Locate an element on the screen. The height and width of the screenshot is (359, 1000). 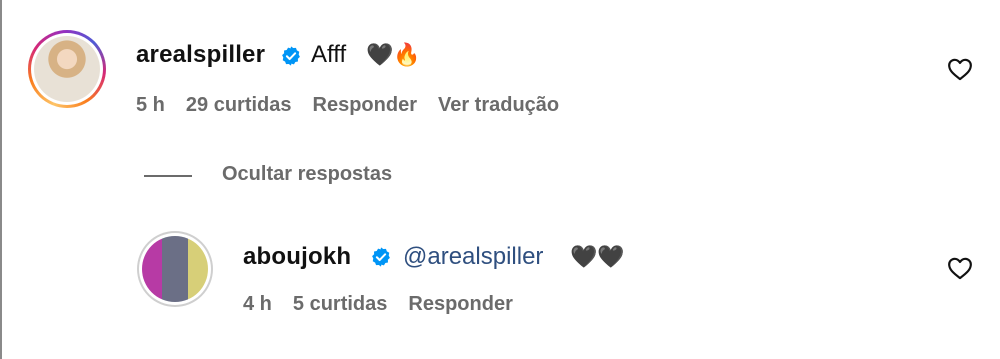
comment-emoji: 🖤🔥 is located at coordinates (393, 54).